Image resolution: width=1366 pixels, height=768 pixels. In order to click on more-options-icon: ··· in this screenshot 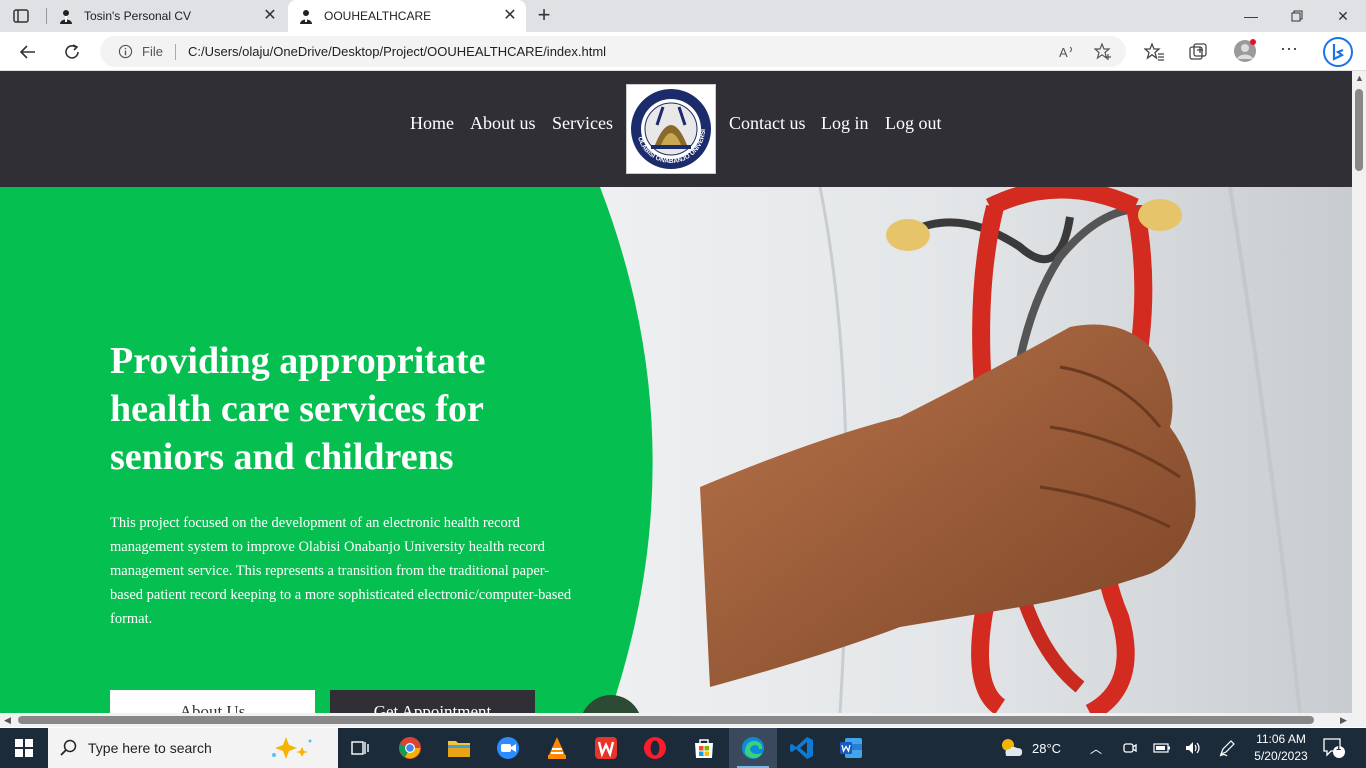, I will do `click(1290, 48)`.